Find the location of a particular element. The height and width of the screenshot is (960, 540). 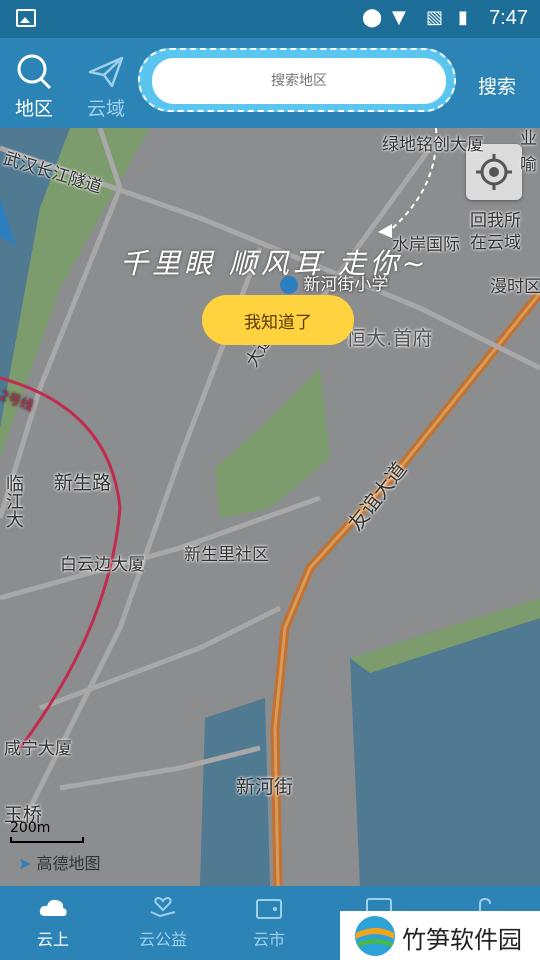

nav-label: 云上 is located at coordinates (52, 939).